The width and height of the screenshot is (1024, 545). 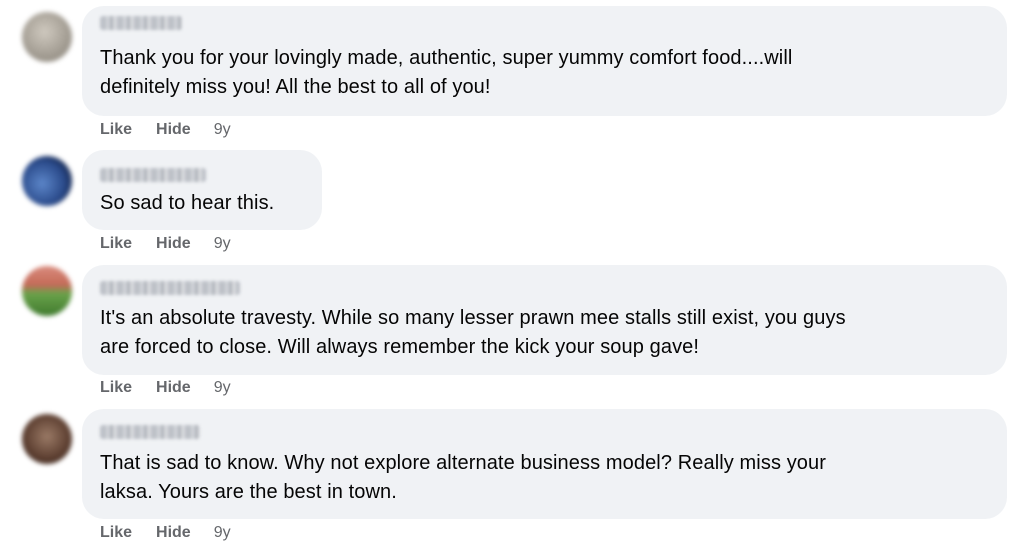 What do you see at coordinates (187, 203) in the screenshot?
I see `comment-text: So sad to hear this.` at bounding box center [187, 203].